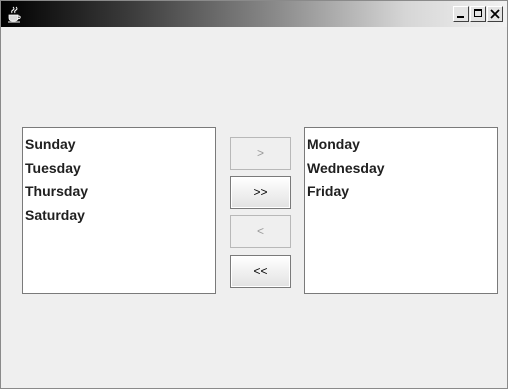 Image resolution: width=508 pixels, height=389 pixels. Describe the element at coordinates (260, 231) in the screenshot. I see `move-left-button: <` at that location.